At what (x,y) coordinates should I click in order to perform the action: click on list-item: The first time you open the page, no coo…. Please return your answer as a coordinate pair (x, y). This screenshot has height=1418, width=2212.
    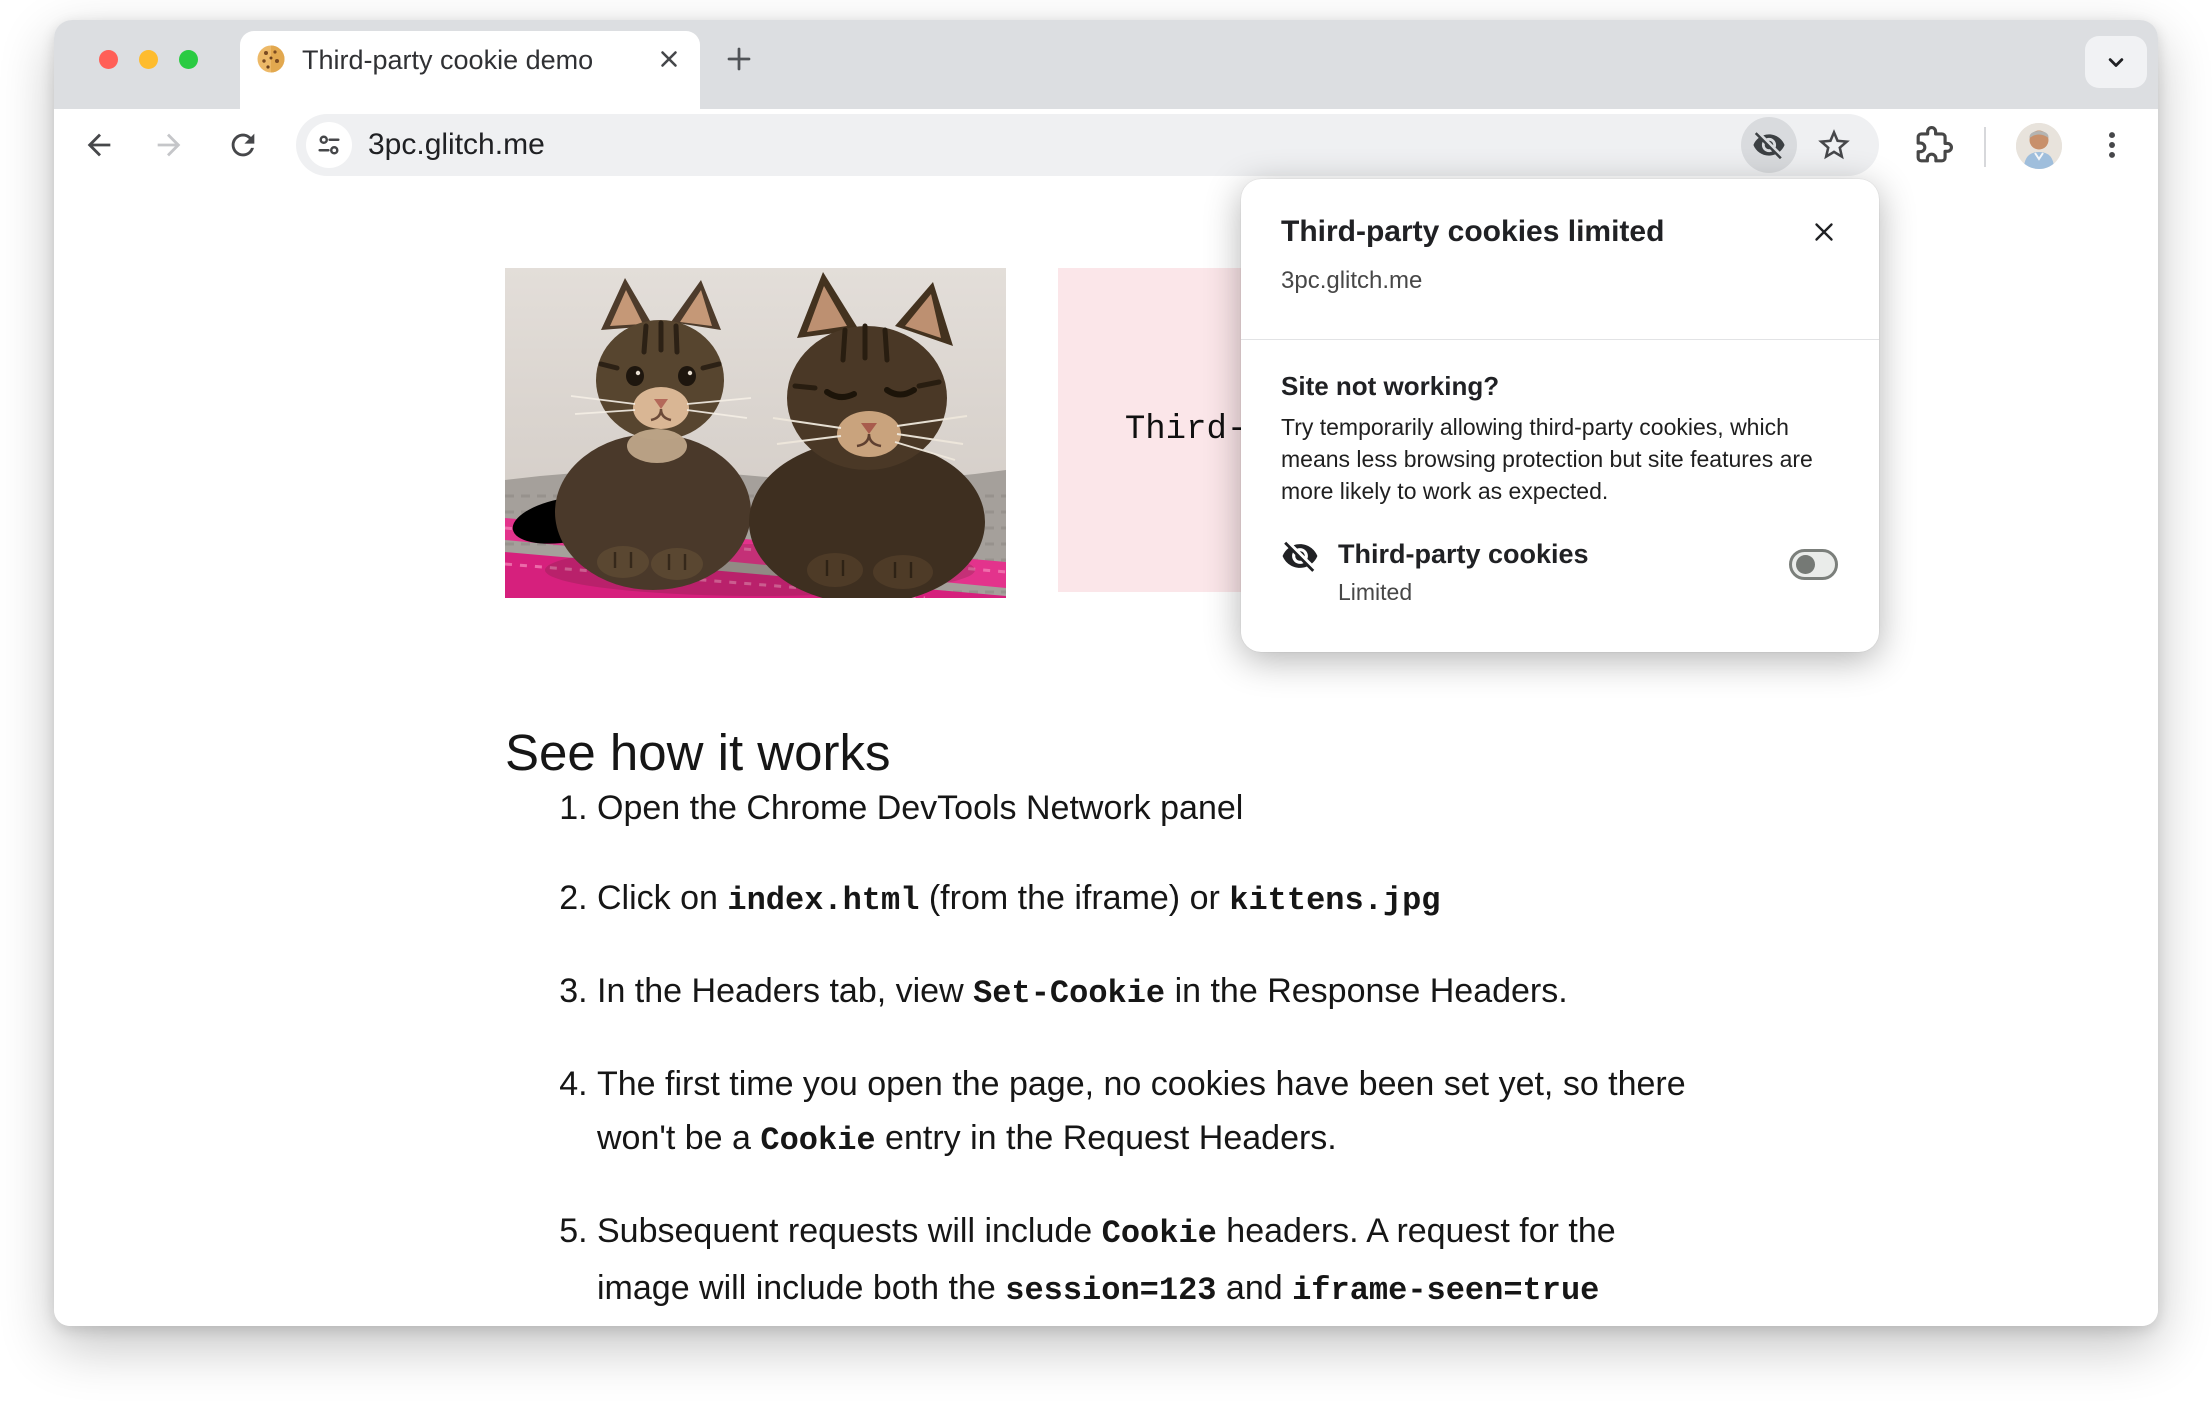
    Looking at the image, I should click on (1146, 1112).